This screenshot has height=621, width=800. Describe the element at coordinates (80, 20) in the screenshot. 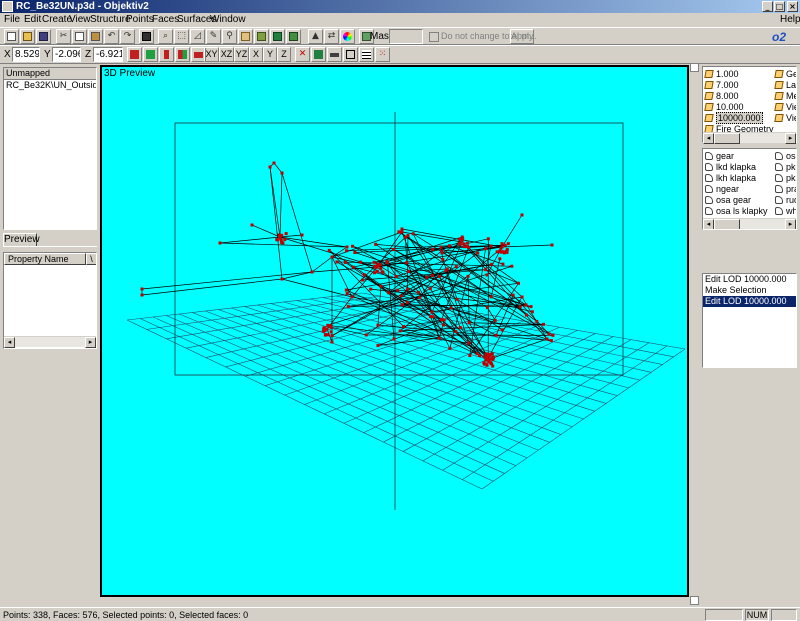

I see `menu-view: View` at that location.